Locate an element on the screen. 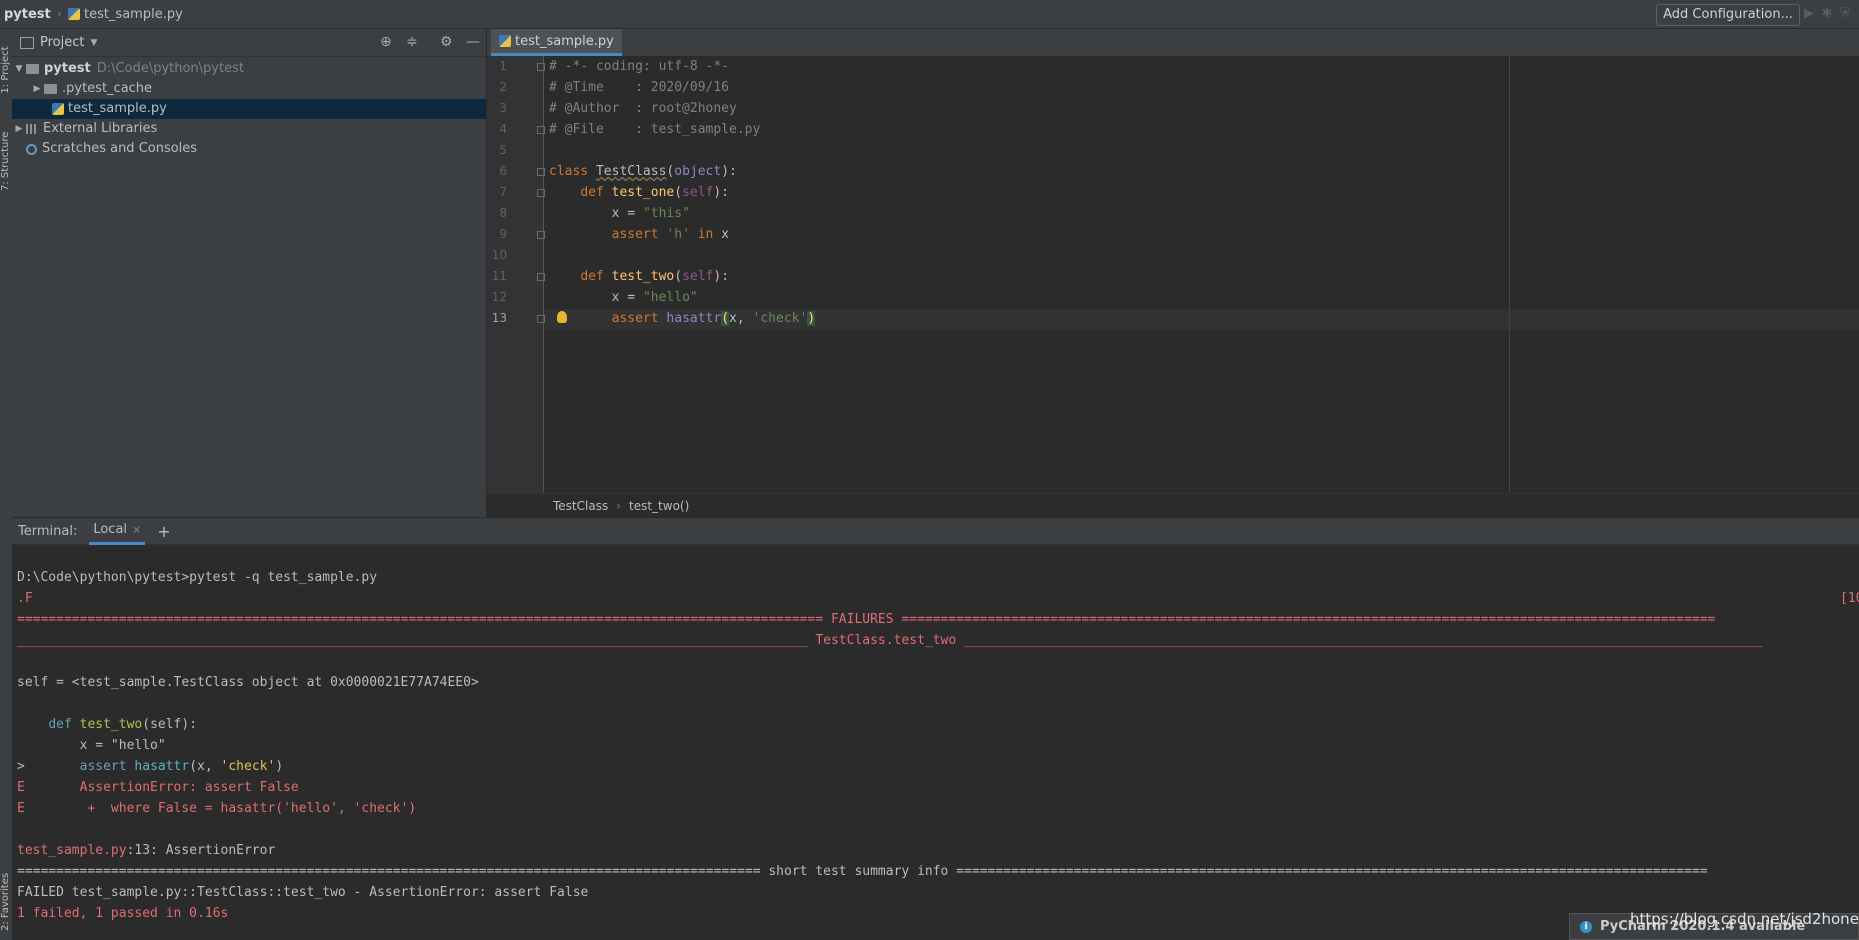  tree-item-pytest-cache: ▶ .pytest_cache is located at coordinates (249, 89).